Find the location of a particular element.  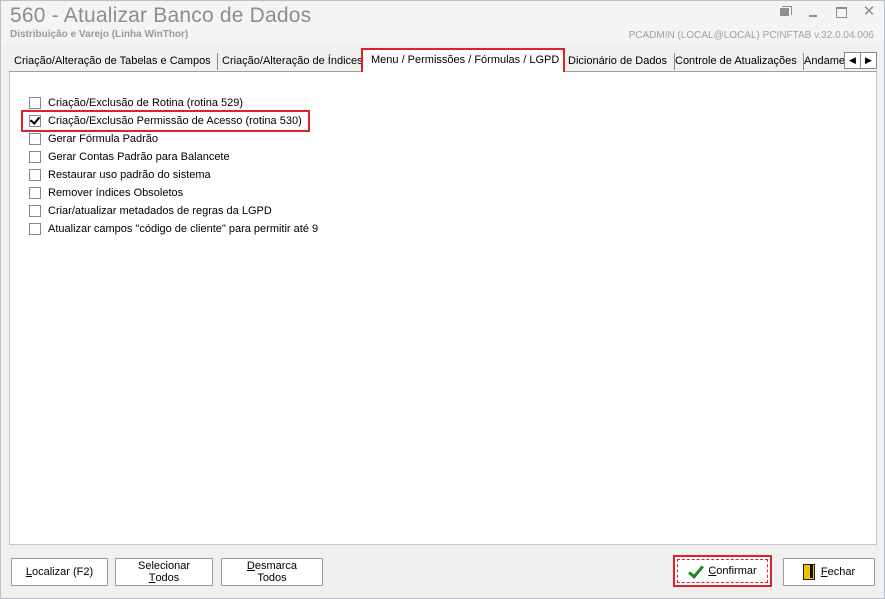

tab-menu-permissoes: Menu / Permissões / Fórmulas / LGPD is located at coordinates (463, 61).